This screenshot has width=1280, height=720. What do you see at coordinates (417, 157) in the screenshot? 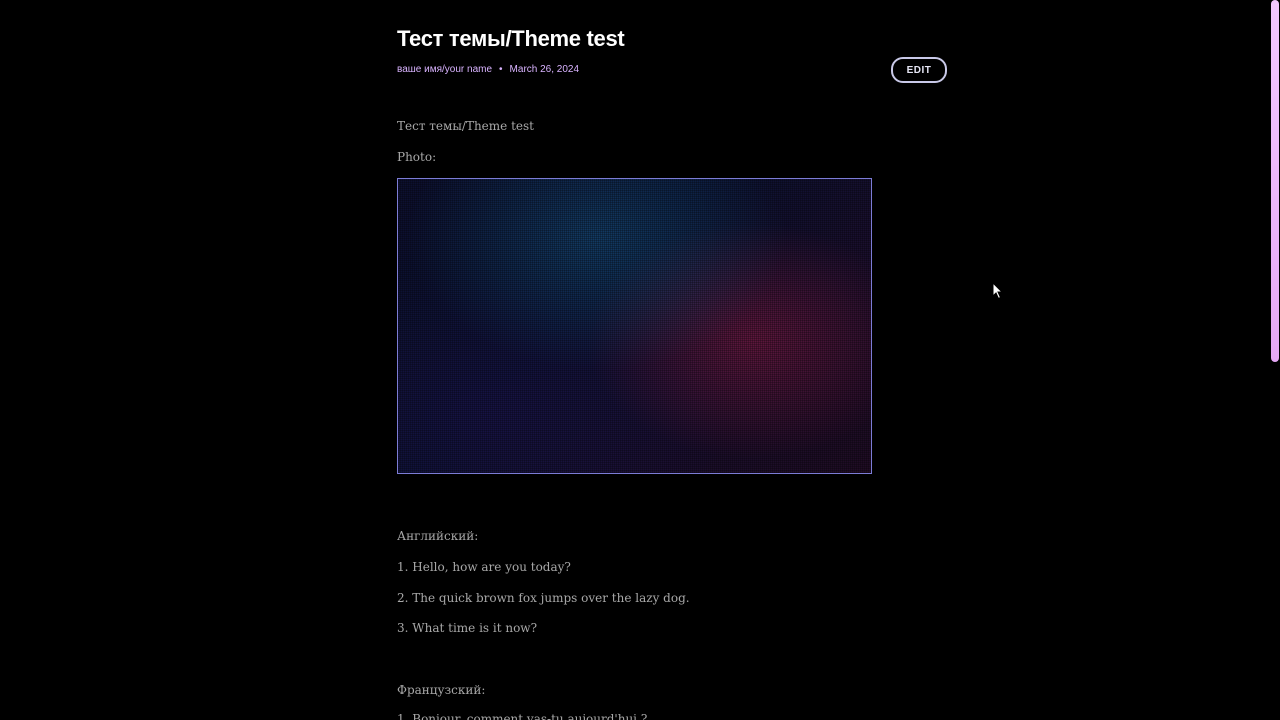
I see `photo-label: Photo:` at bounding box center [417, 157].